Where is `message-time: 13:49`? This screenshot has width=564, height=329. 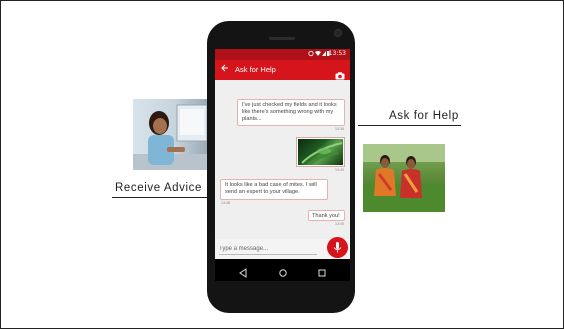 message-time: 13:49 is located at coordinates (339, 224).